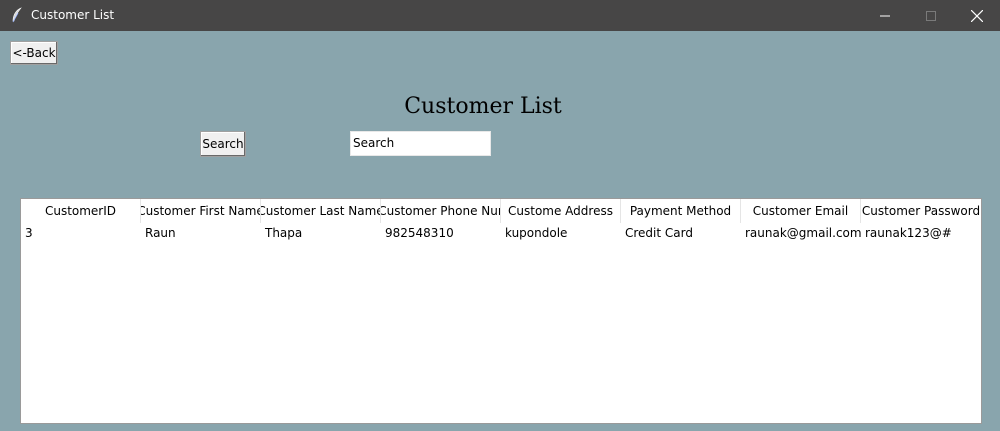  I want to click on column-header-password: Customer Password, so click(921, 211).